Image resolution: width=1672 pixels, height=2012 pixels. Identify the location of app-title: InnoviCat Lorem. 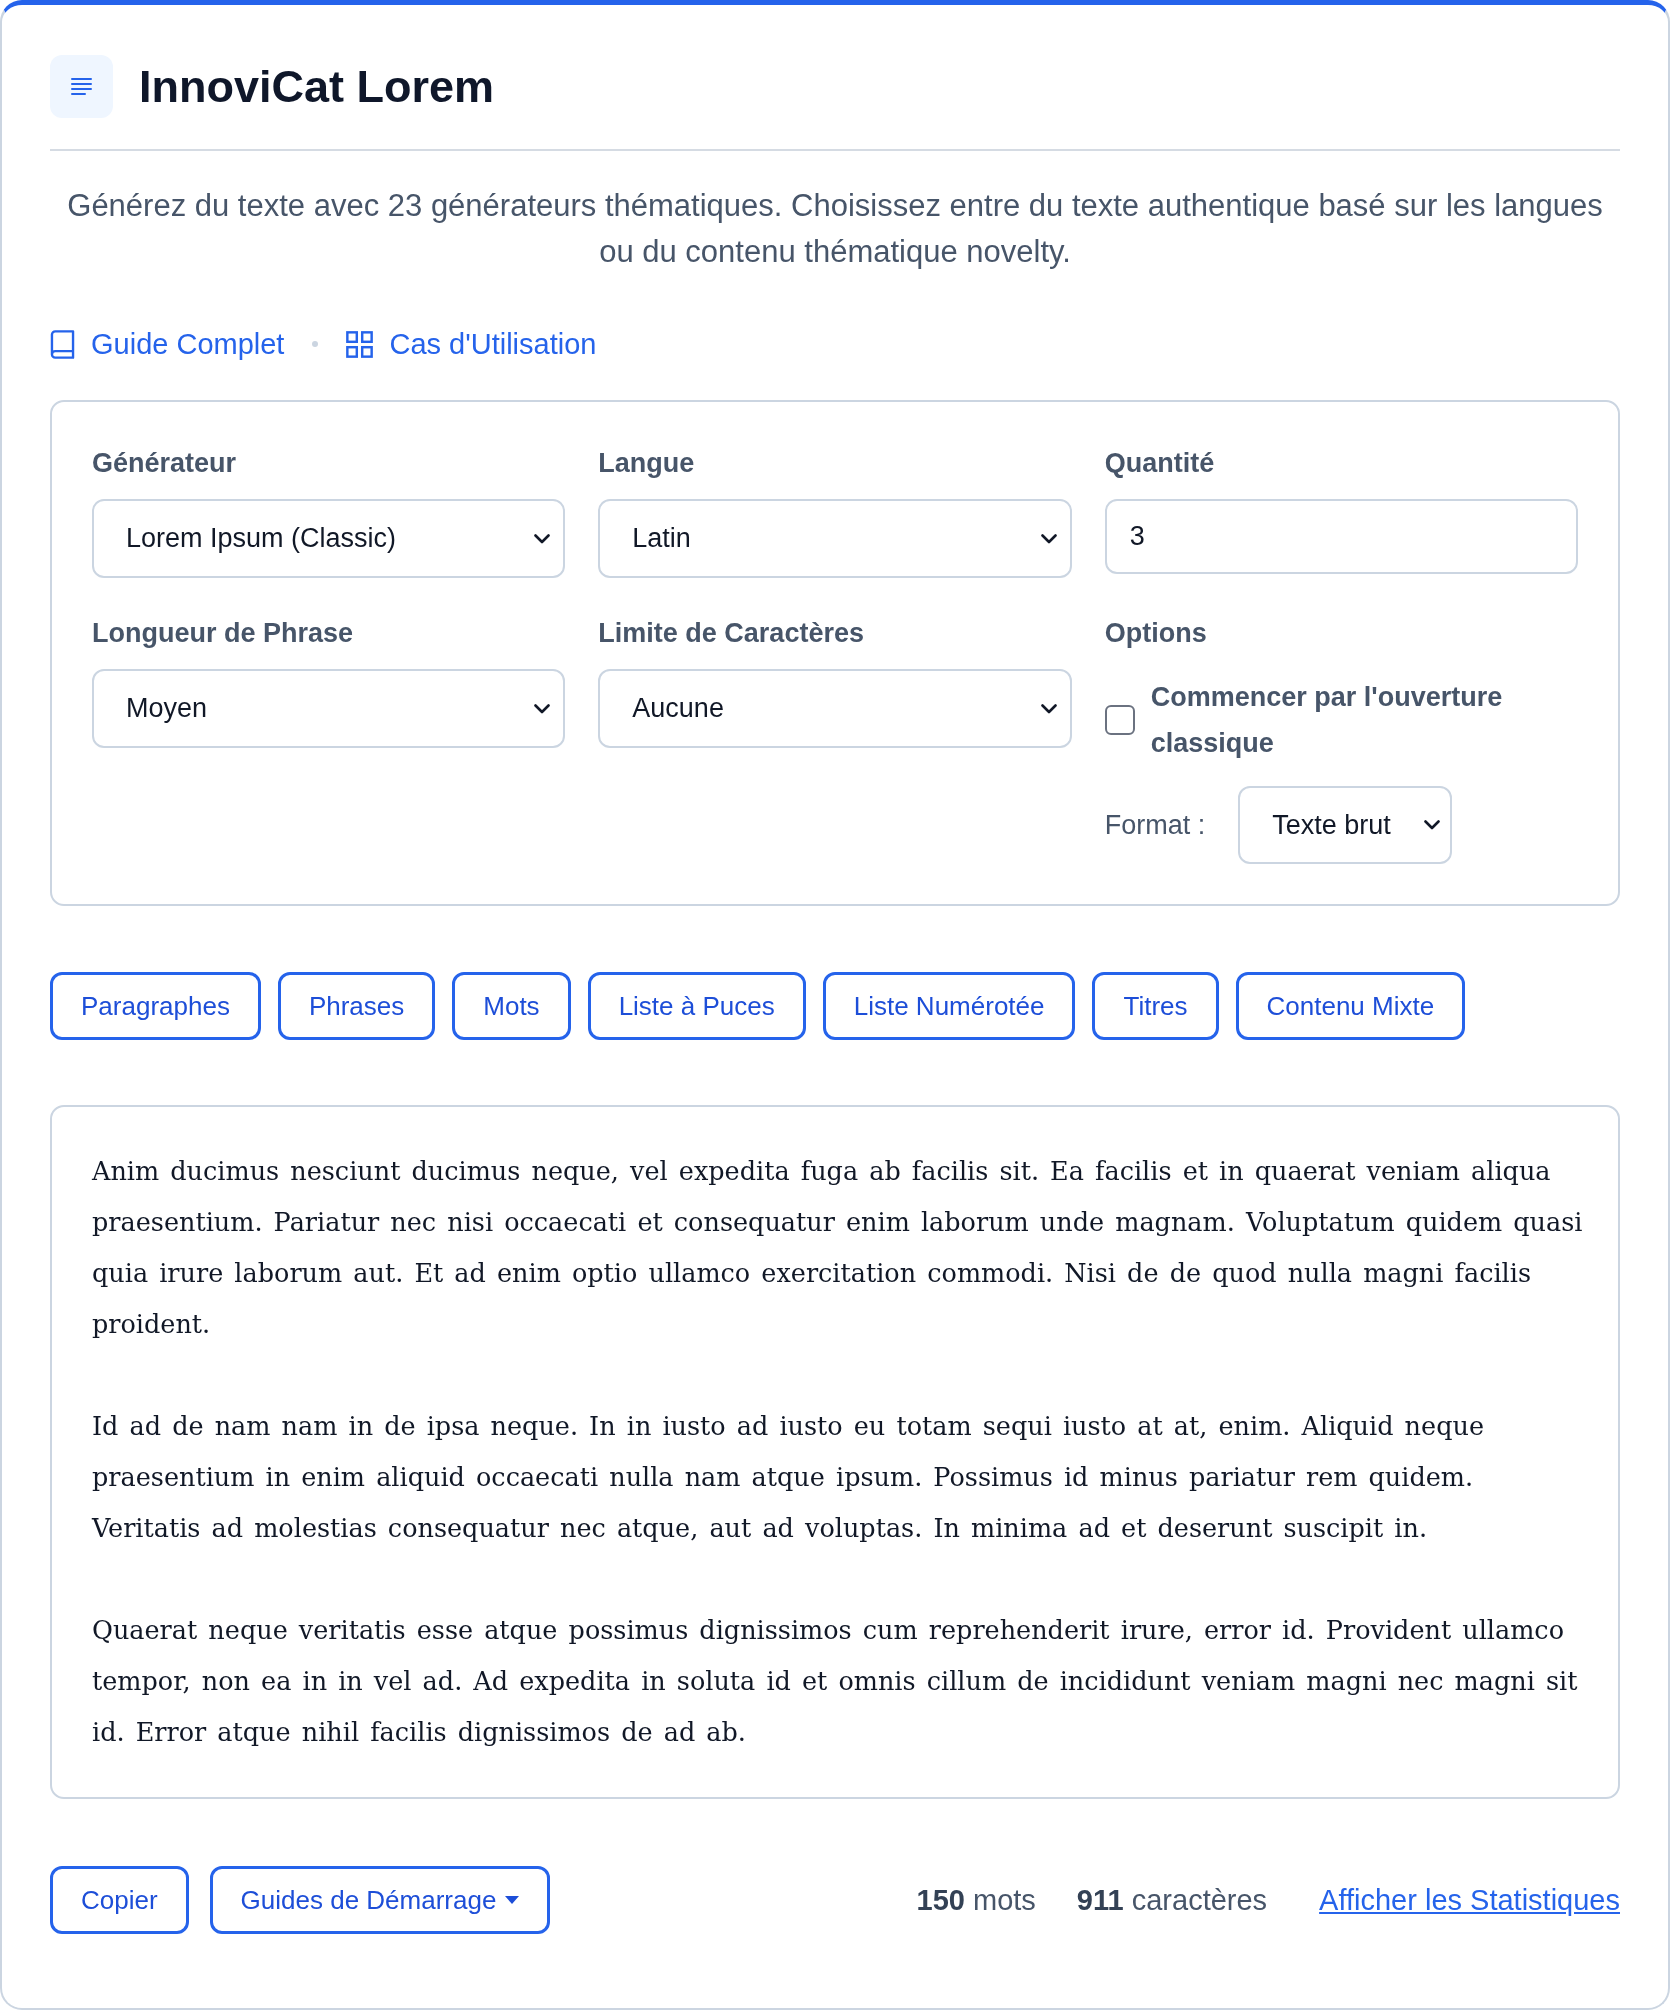
(317, 86).